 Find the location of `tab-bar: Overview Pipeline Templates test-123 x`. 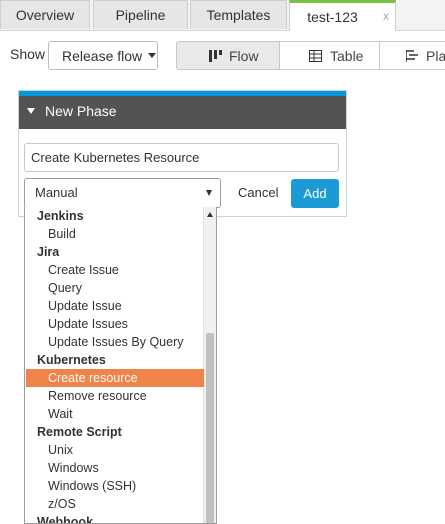

tab-bar: Overview Pipeline Templates test-123 x is located at coordinates (222, 15).